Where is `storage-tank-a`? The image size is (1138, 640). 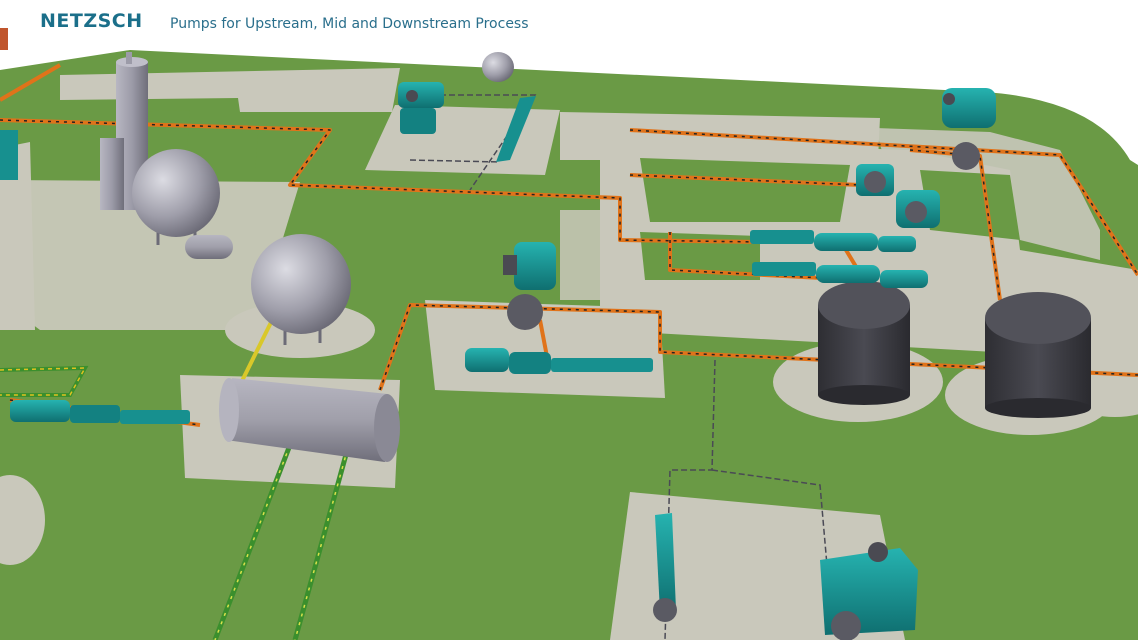 storage-tank-a is located at coordinates (864, 343).